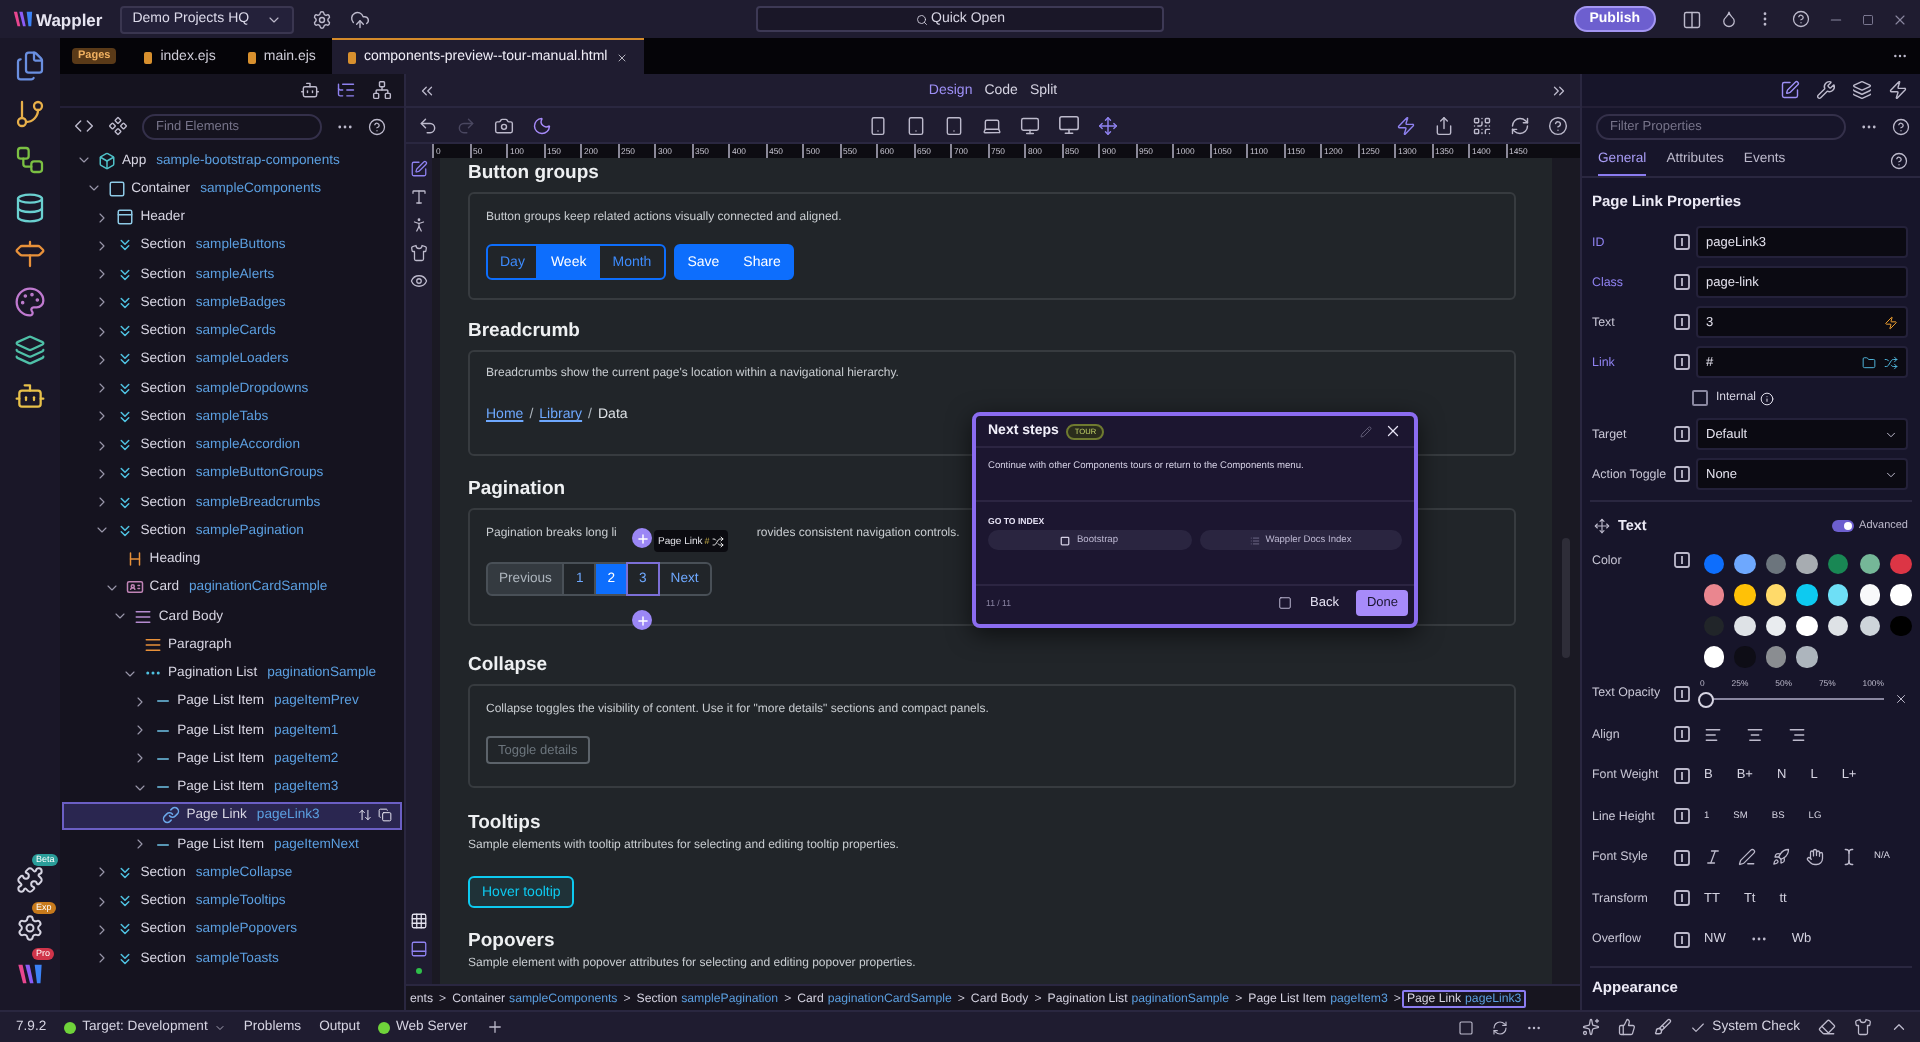 Image resolution: width=1920 pixels, height=1042 pixels. Describe the element at coordinates (1862, 90) in the screenshot. I see `stack-icon` at that location.